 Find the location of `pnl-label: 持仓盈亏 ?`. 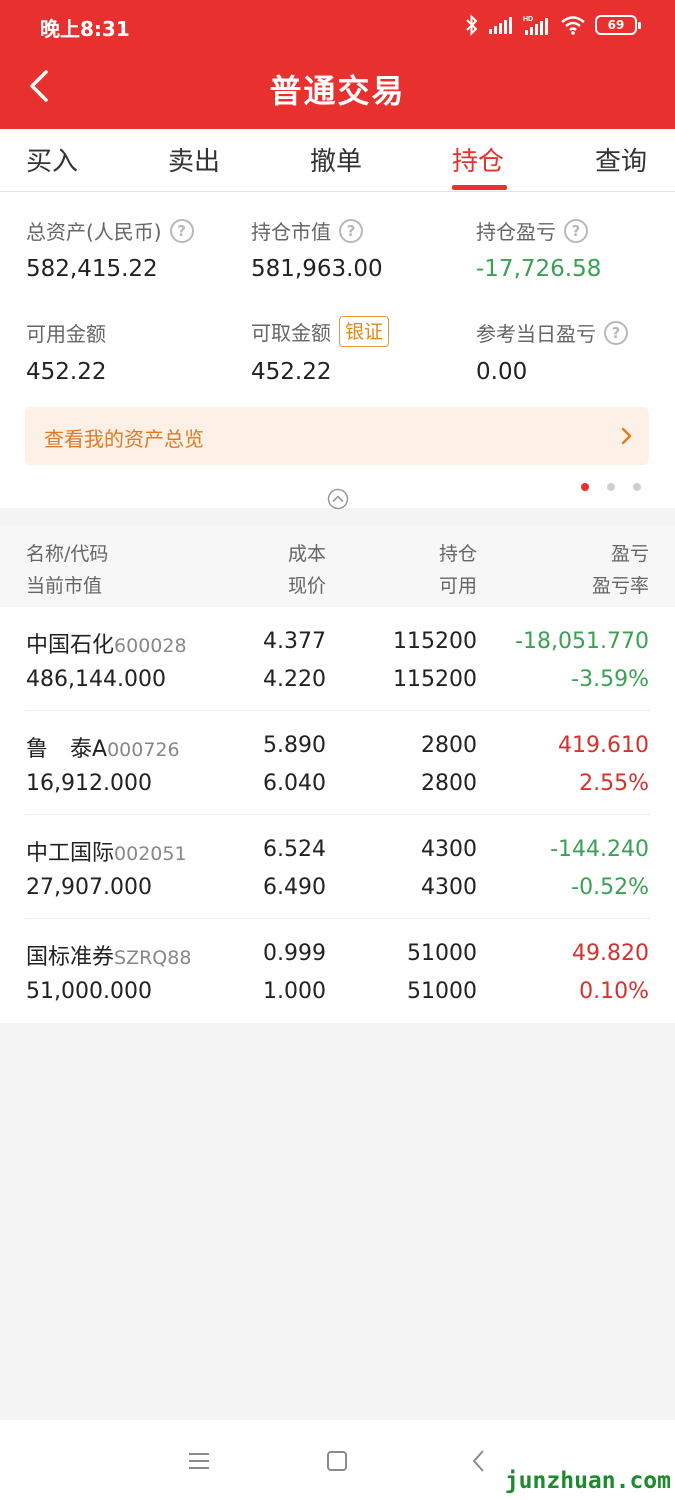

pnl-label: 持仓盈亏 ? is located at coordinates (532, 230).